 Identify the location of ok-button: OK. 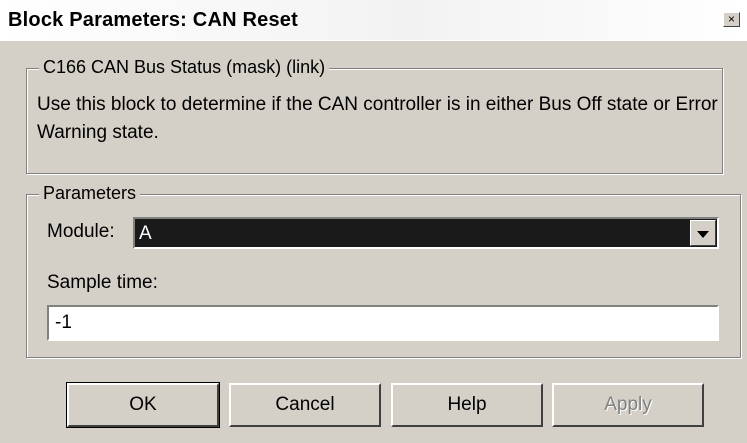
(143, 405).